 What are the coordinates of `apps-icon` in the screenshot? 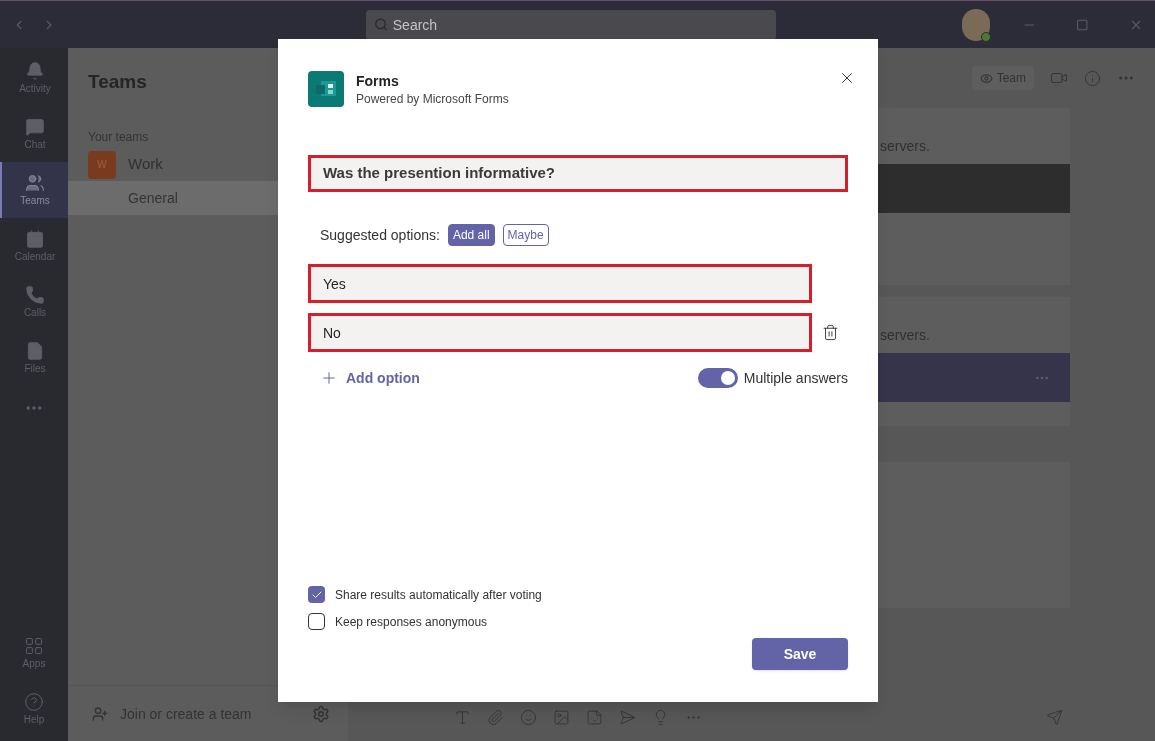 It's located at (34, 645).